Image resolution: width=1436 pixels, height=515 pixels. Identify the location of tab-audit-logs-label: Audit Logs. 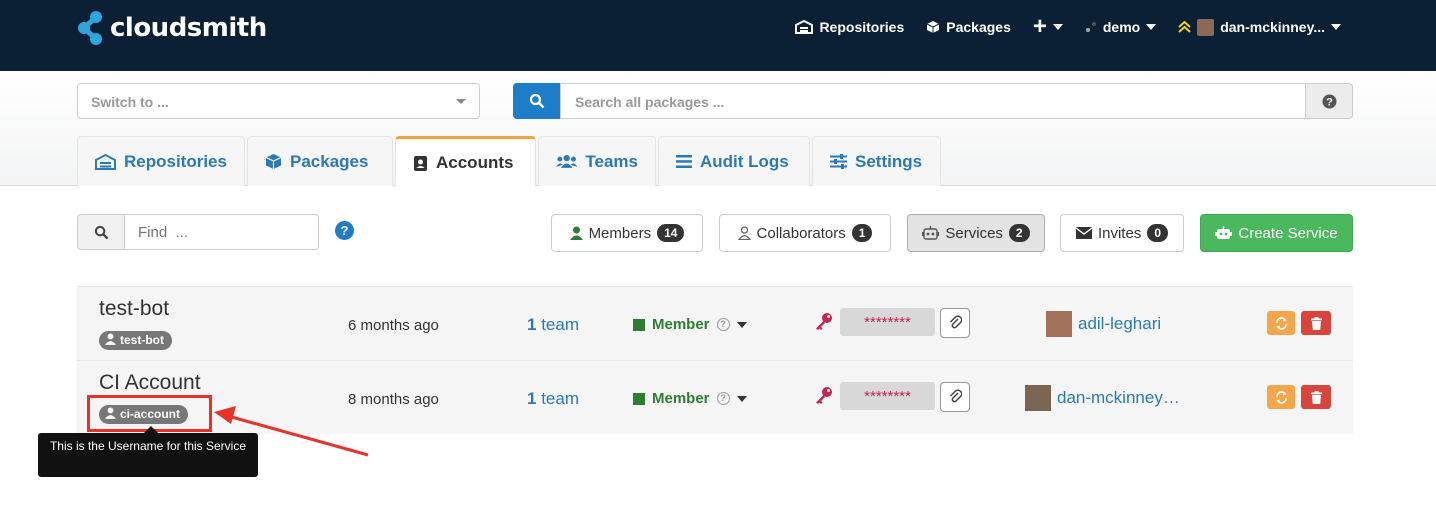
(744, 161).